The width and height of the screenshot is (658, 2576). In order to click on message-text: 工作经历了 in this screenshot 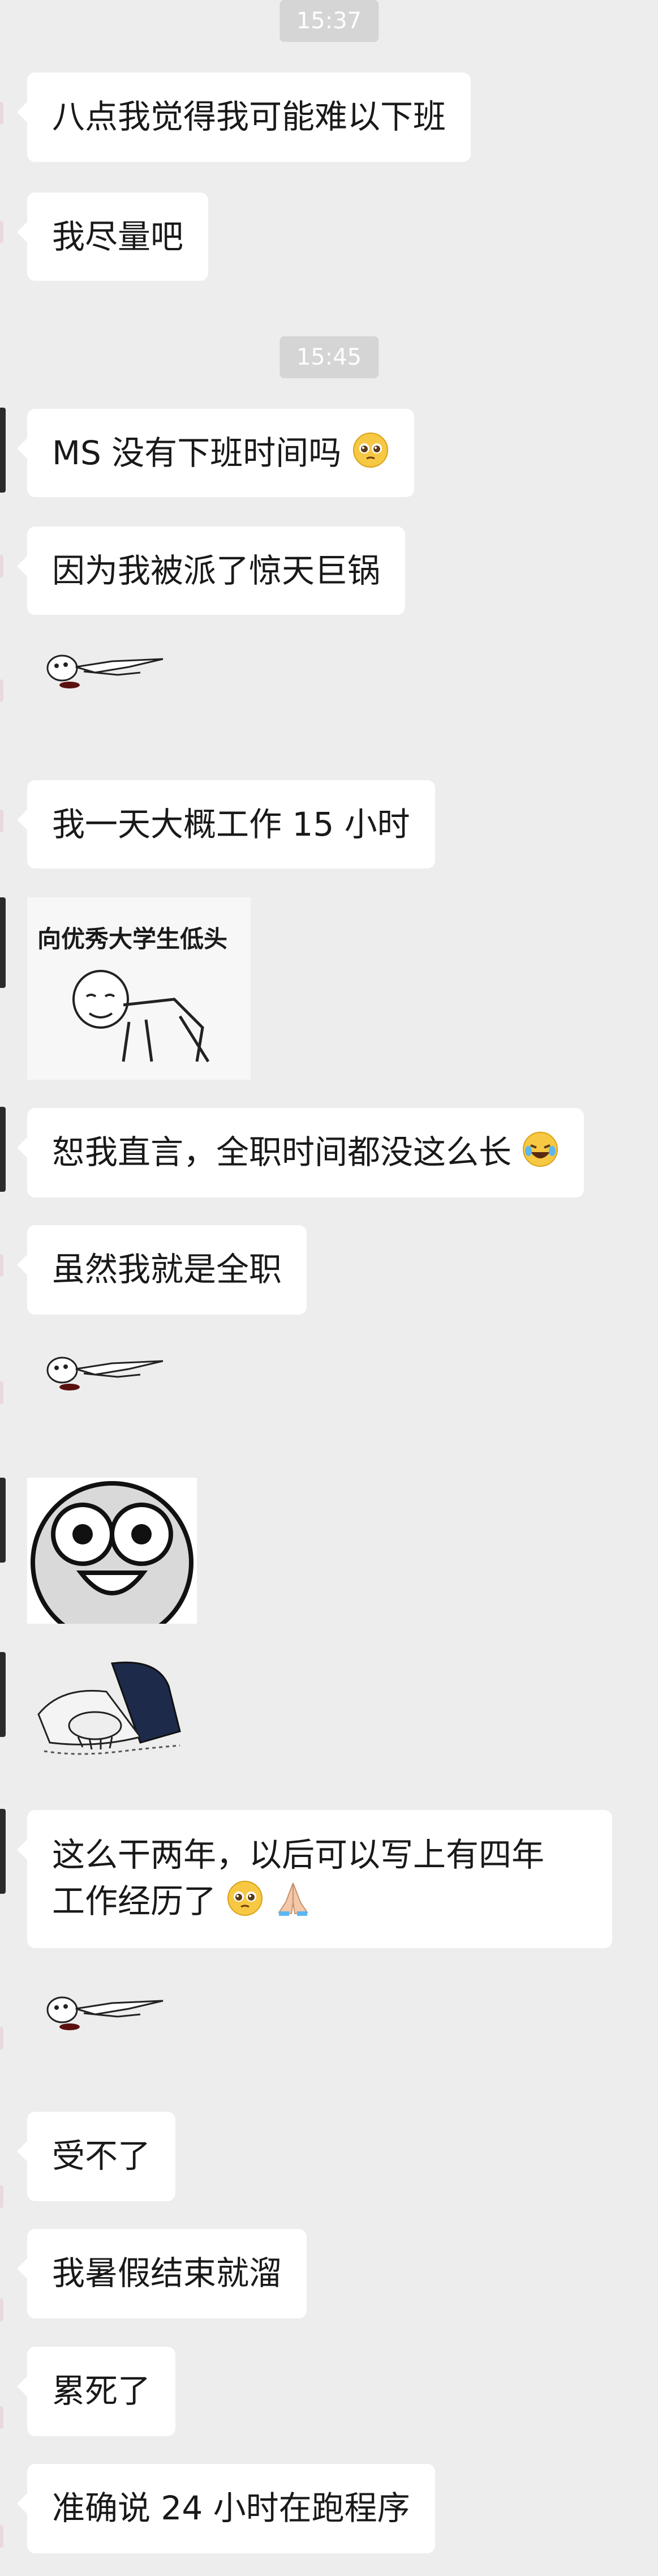, I will do `click(134, 1901)`.